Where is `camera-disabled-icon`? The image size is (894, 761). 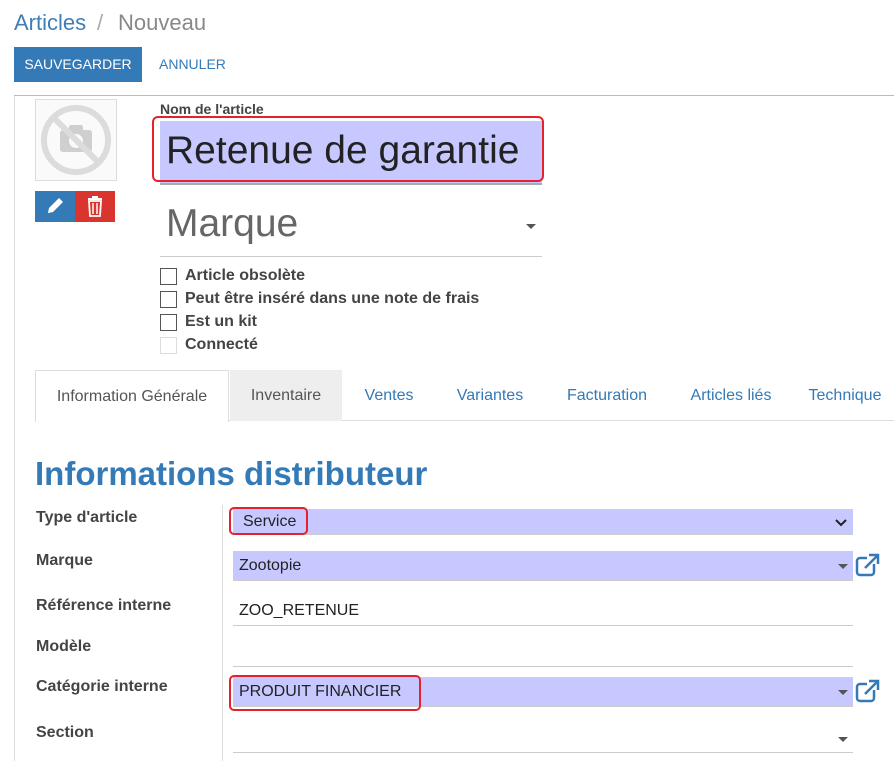 camera-disabled-icon is located at coordinates (76, 140).